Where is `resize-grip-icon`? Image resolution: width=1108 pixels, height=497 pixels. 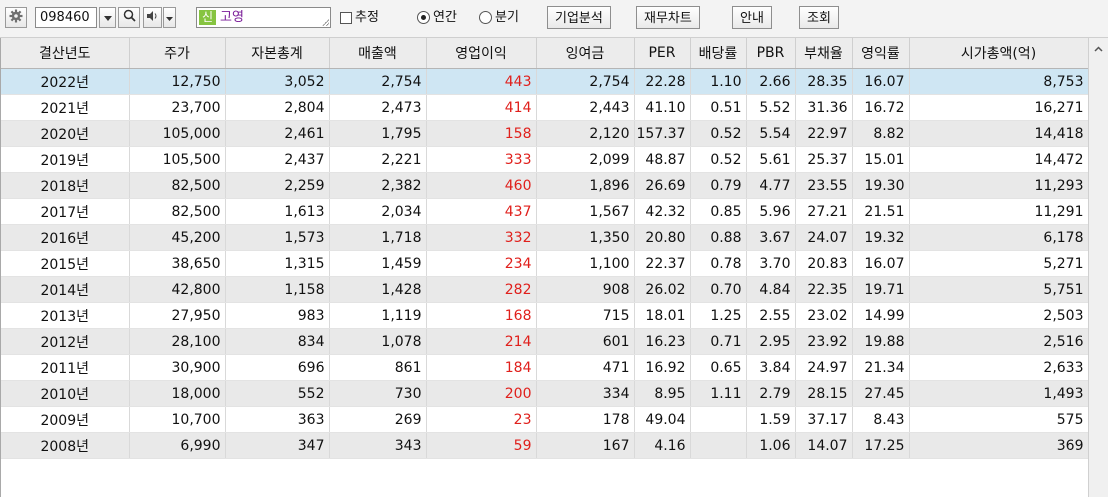 resize-grip-icon is located at coordinates (325, 22).